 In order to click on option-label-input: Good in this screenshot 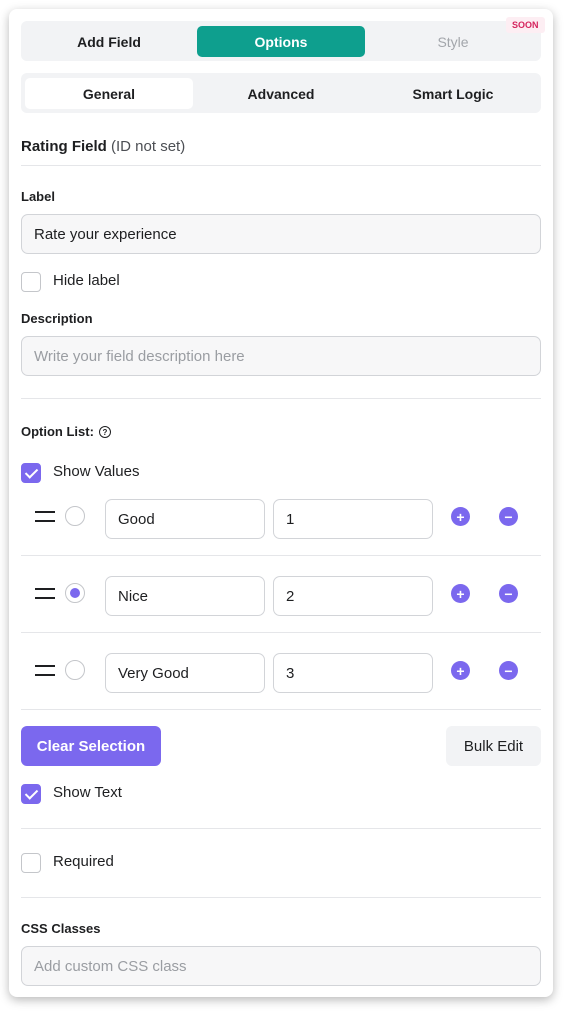, I will do `click(185, 519)`.